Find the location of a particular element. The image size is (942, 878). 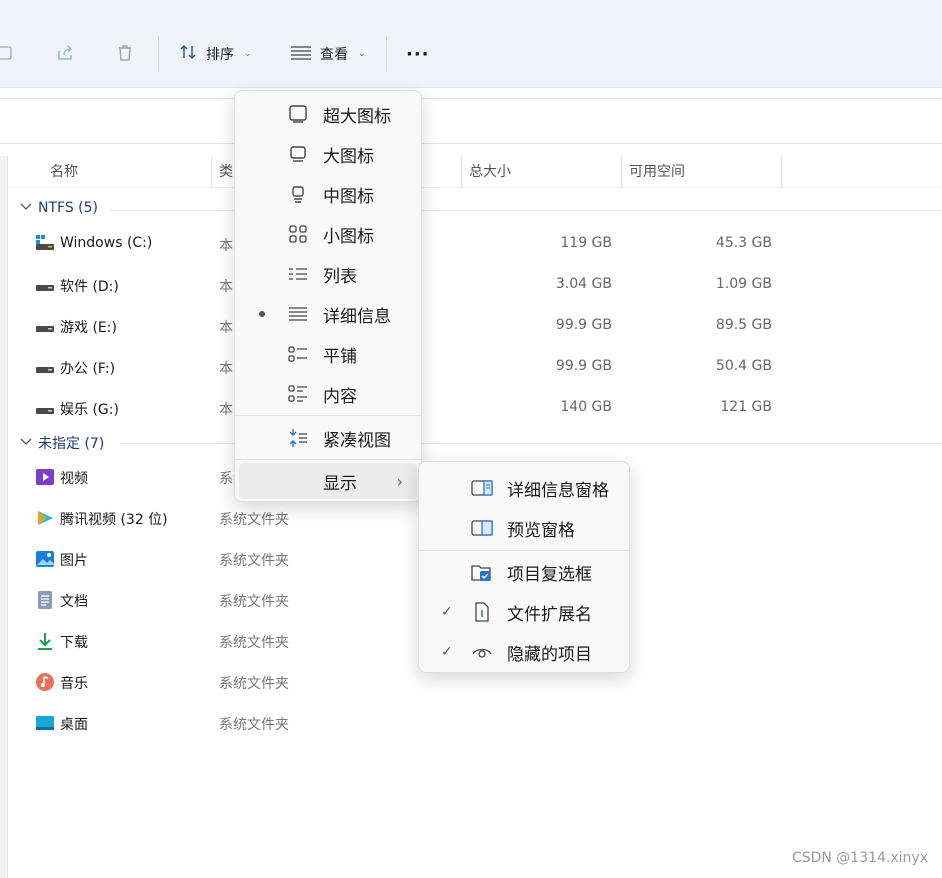

menu-item-label: 显示 is located at coordinates (340, 483).